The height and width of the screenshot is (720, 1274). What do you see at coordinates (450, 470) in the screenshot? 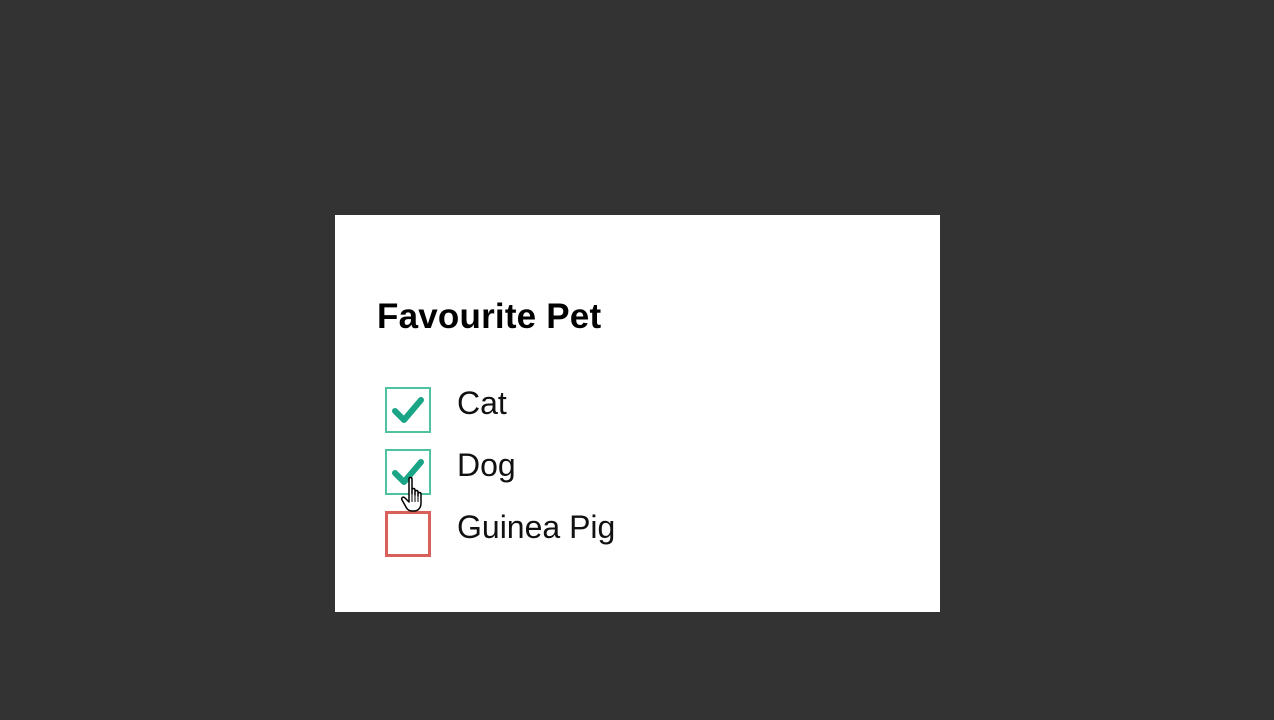
I see `option-dog: Dog` at bounding box center [450, 470].